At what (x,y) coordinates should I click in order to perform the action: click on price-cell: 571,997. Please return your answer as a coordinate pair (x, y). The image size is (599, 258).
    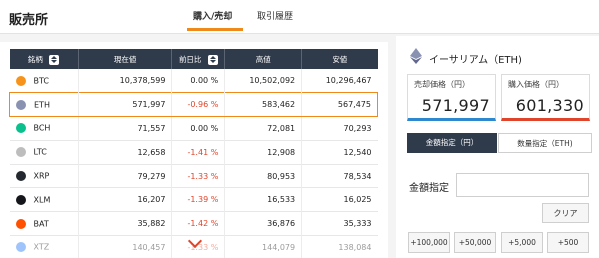
    Looking at the image, I should click on (124, 105).